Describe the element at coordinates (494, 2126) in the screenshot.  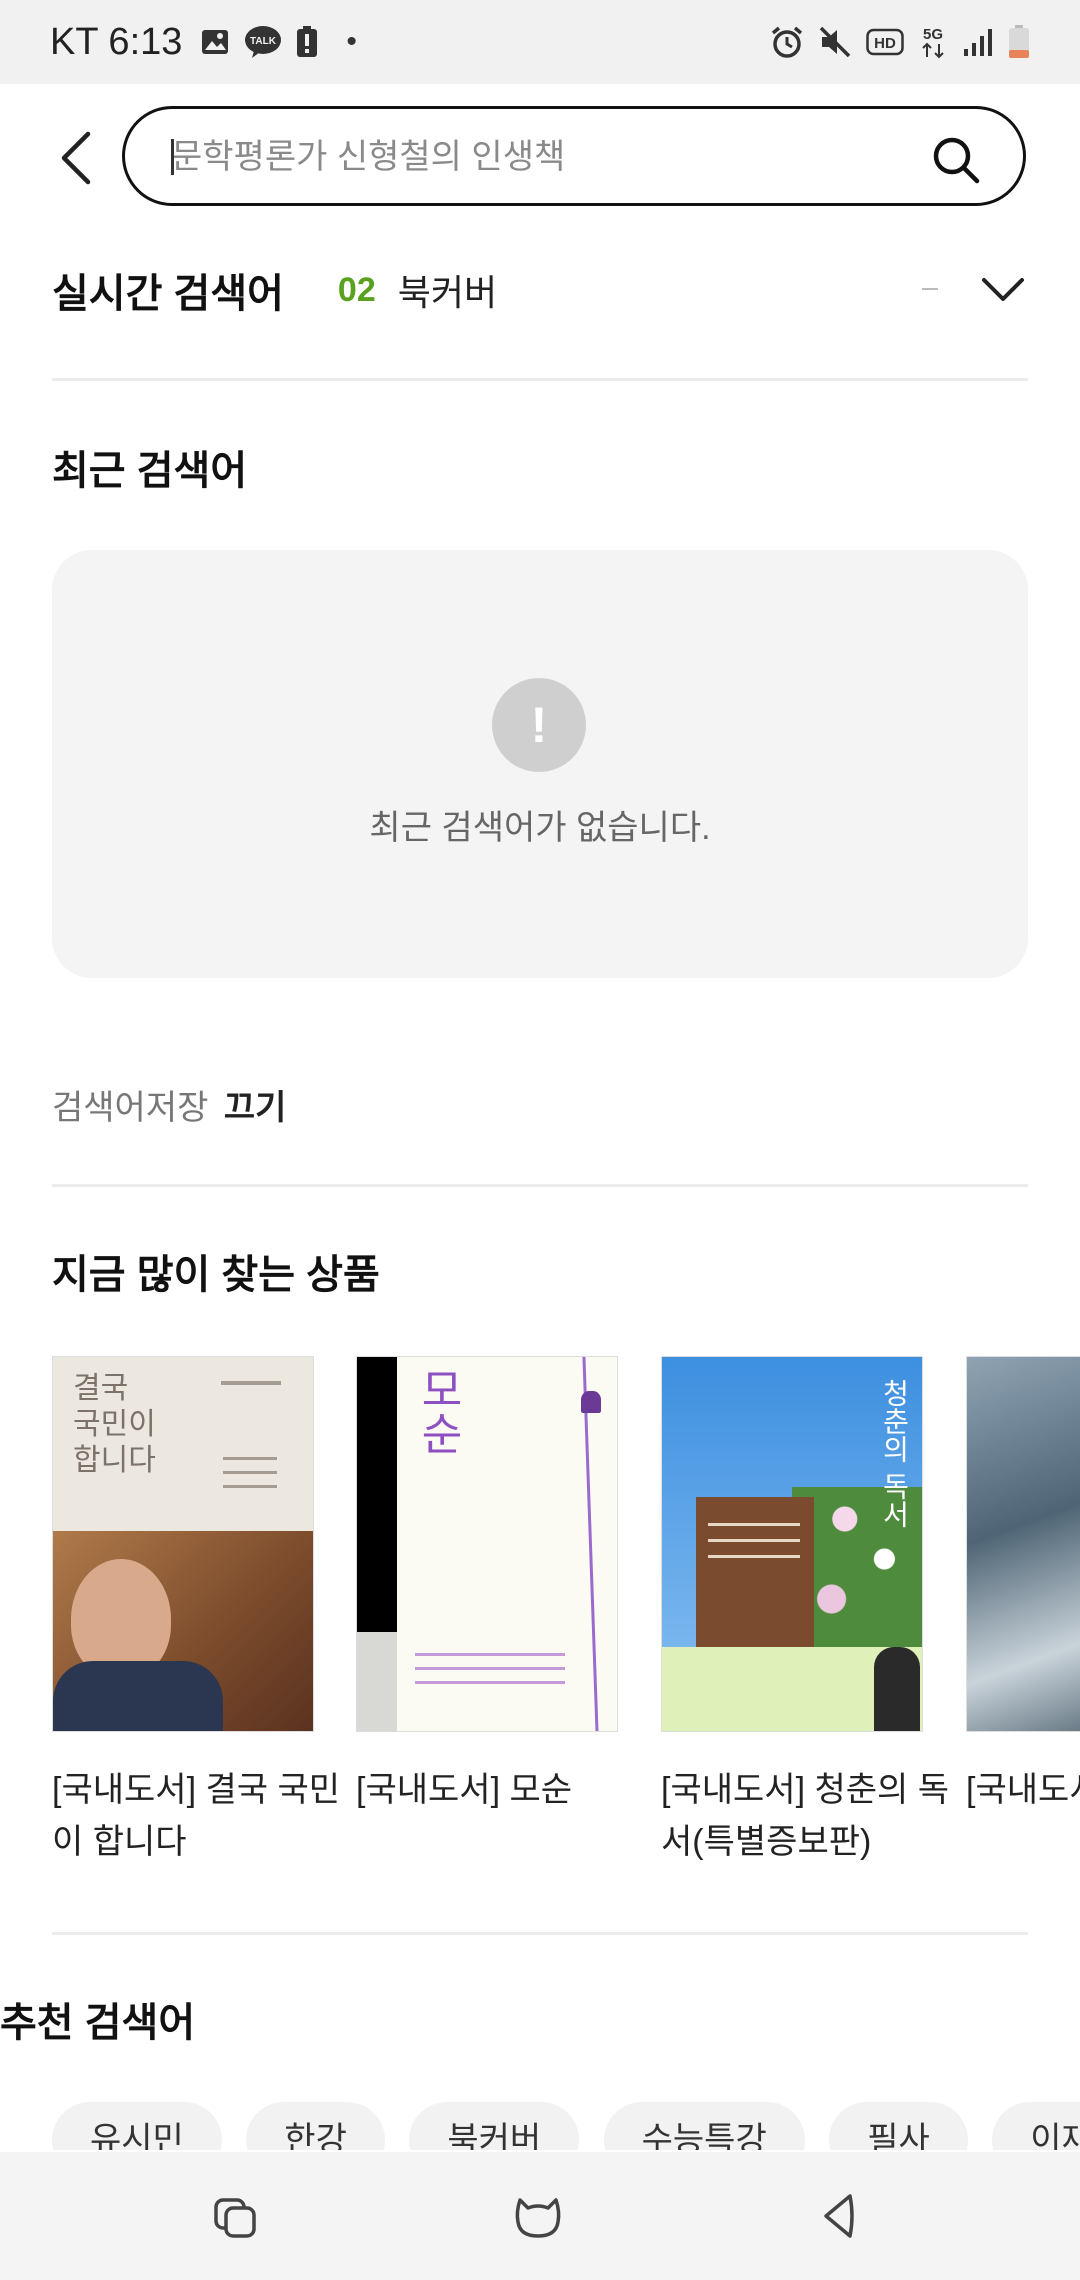
I see `recommended-chip: 북커버` at that location.